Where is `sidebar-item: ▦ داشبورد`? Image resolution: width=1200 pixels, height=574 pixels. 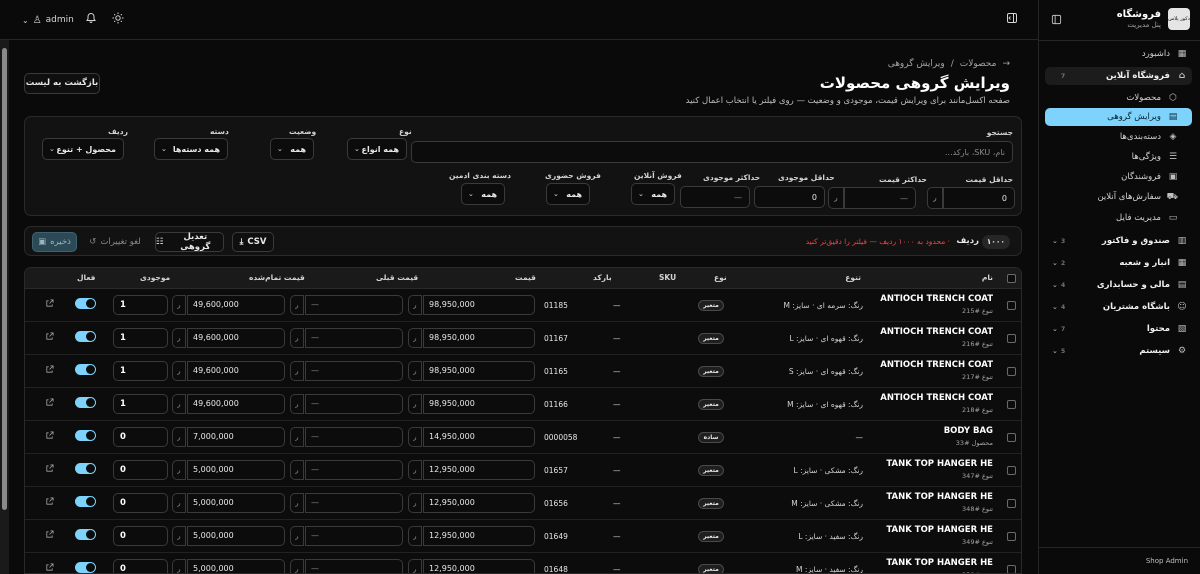
sidebar-item: ▦ داشبورد is located at coordinates (1118, 54).